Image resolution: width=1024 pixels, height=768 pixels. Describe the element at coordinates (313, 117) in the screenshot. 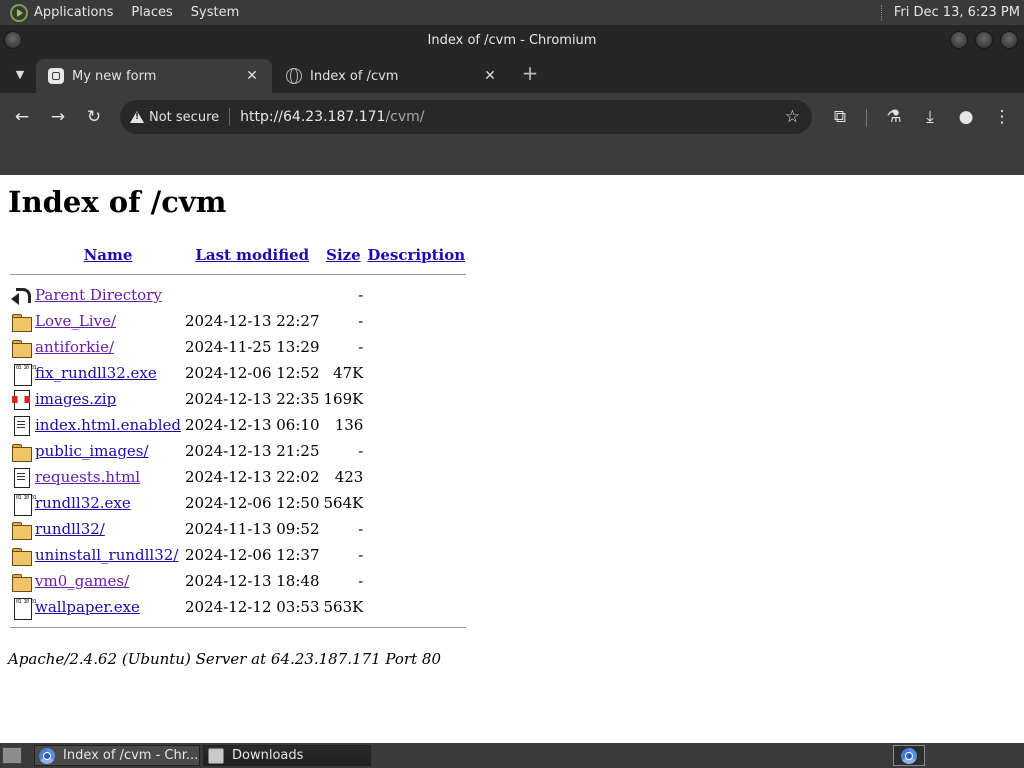

I see `url-host: http://64.23.187.171` at that location.